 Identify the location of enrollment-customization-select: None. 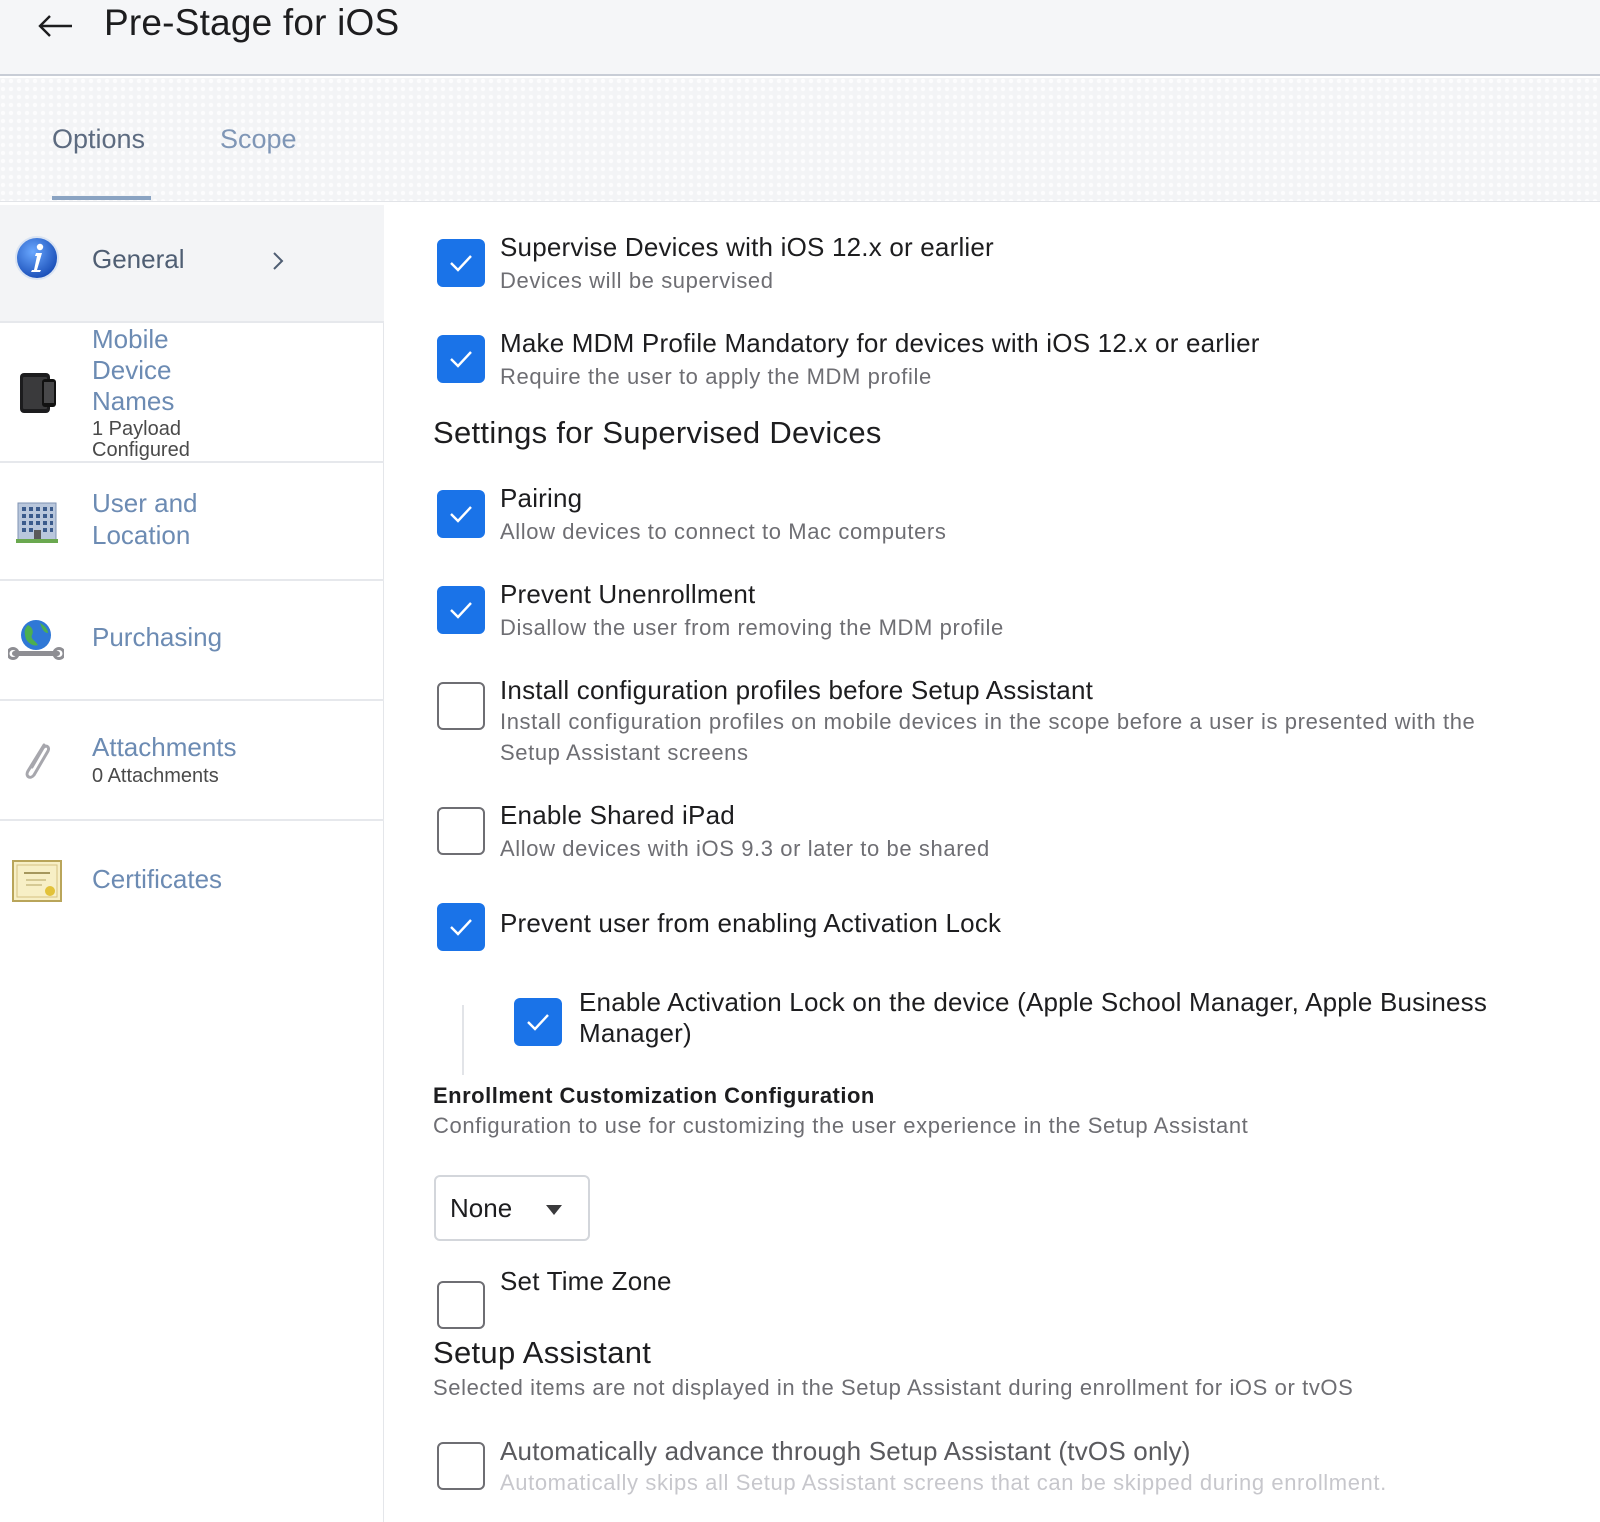
(512, 1208).